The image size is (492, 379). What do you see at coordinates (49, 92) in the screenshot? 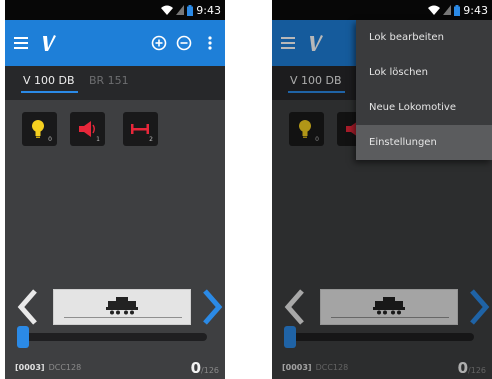
I see `tab-indicator` at bounding box center [49, 92].